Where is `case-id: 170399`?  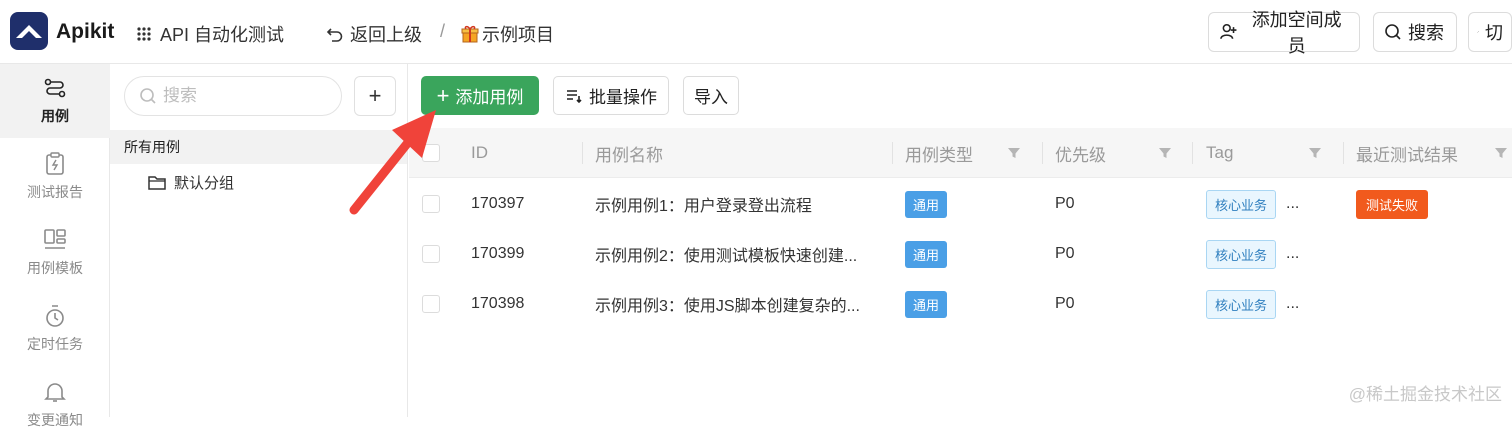 case-id: 170399 is located at coordinates (497, 254).